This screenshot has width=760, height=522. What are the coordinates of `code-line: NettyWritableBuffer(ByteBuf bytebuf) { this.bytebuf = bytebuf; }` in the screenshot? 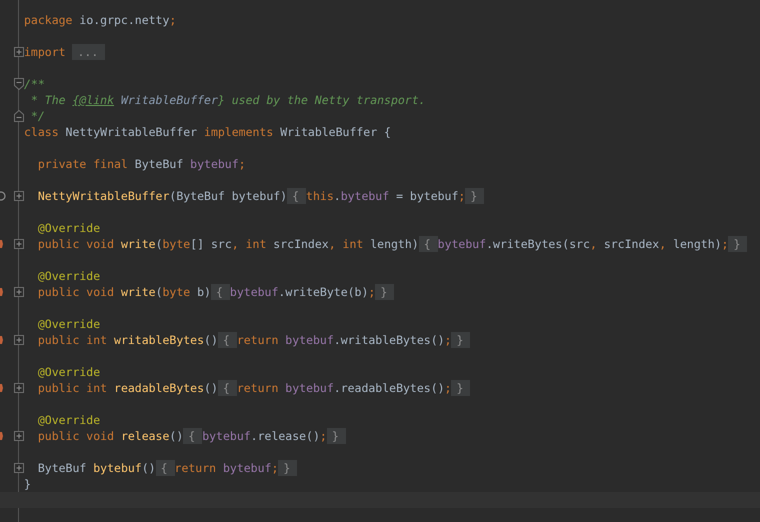 It's located at (254, 196).